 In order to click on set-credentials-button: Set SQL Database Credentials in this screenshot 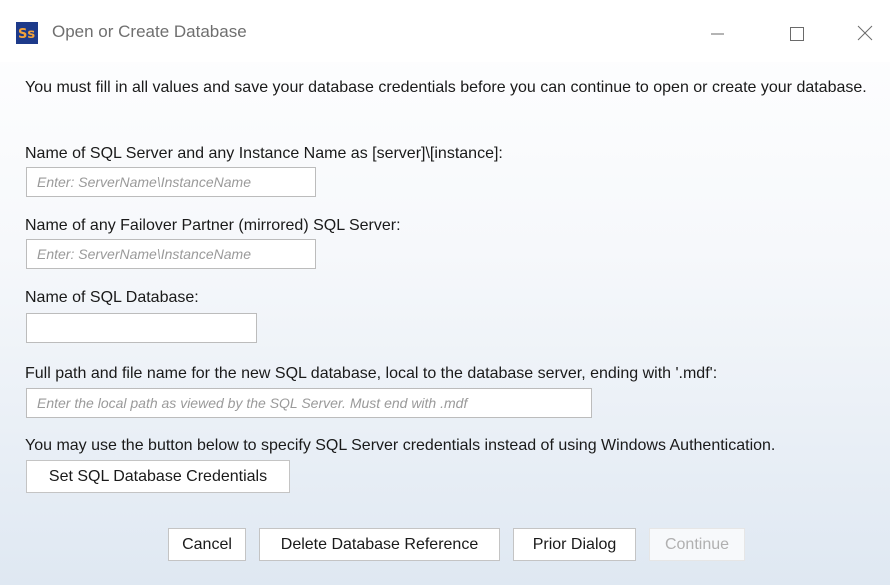, I will do `click(158, 476)`.